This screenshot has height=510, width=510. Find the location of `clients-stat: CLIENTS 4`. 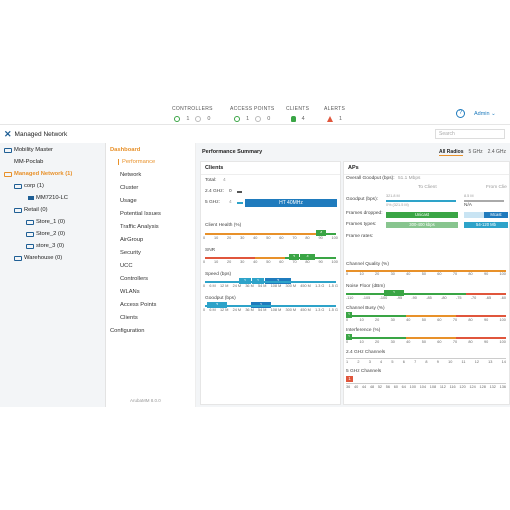

clients-stat: CLIENTS 4 is located at coordinates (297, 114).